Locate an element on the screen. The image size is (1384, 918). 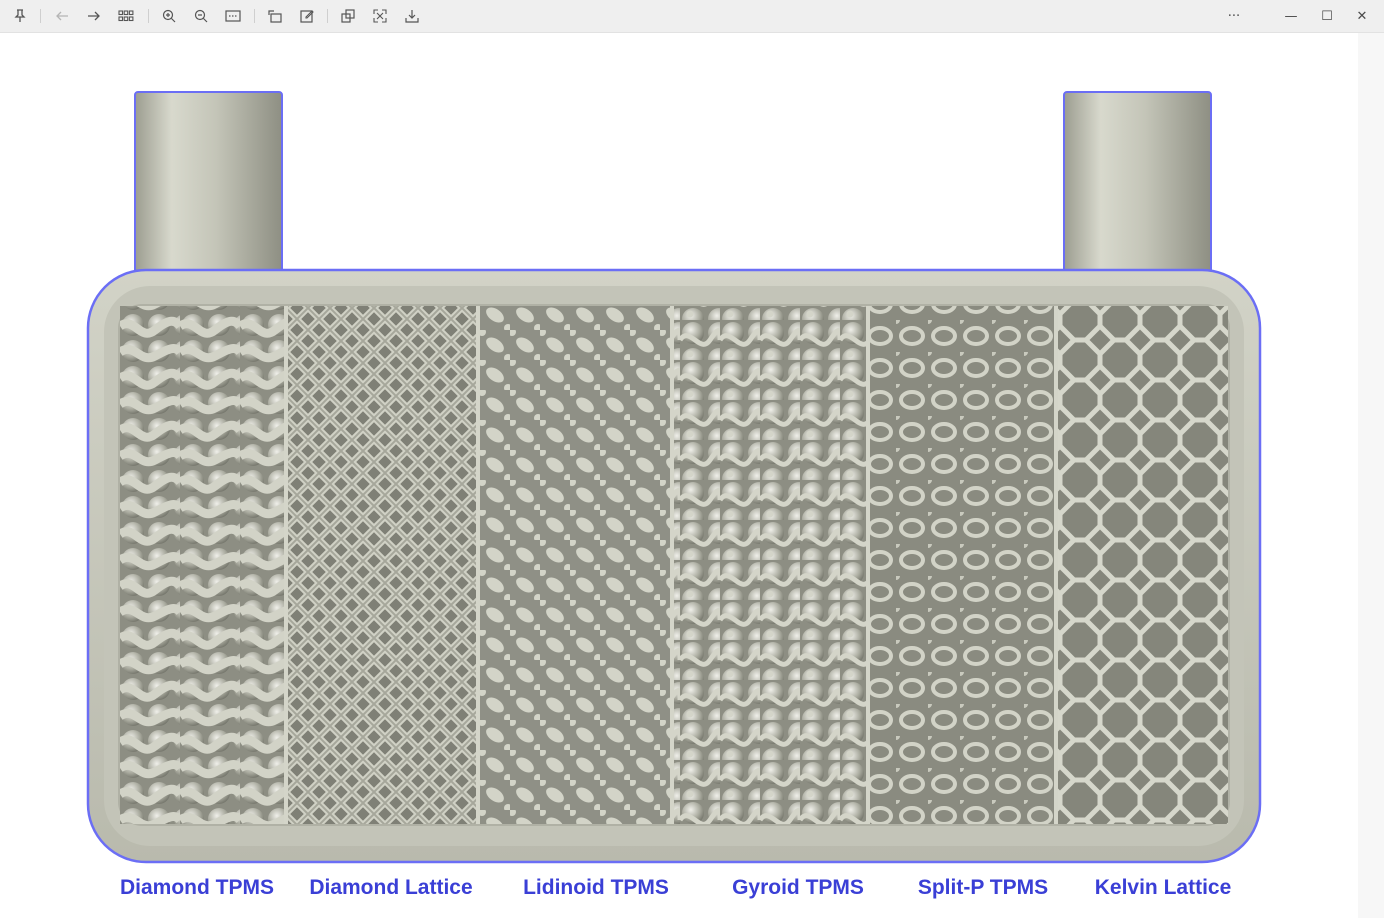
inlet-pipe is located at coordinates (208, 187).